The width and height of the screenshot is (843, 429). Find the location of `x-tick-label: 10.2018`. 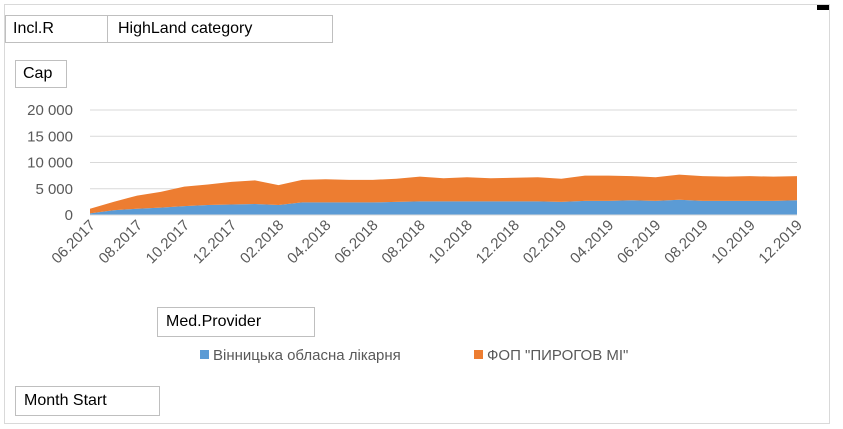

x-tick-label: 10.2018 is located at coordinates (451, 242).